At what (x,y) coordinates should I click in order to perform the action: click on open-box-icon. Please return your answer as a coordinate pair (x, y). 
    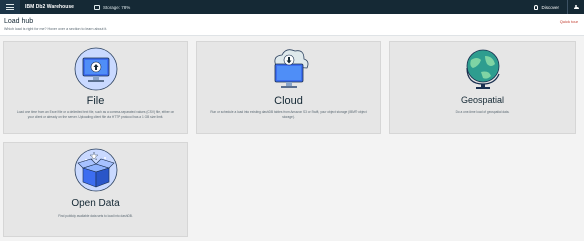
    Looking at the image, I should click on (95, 170).